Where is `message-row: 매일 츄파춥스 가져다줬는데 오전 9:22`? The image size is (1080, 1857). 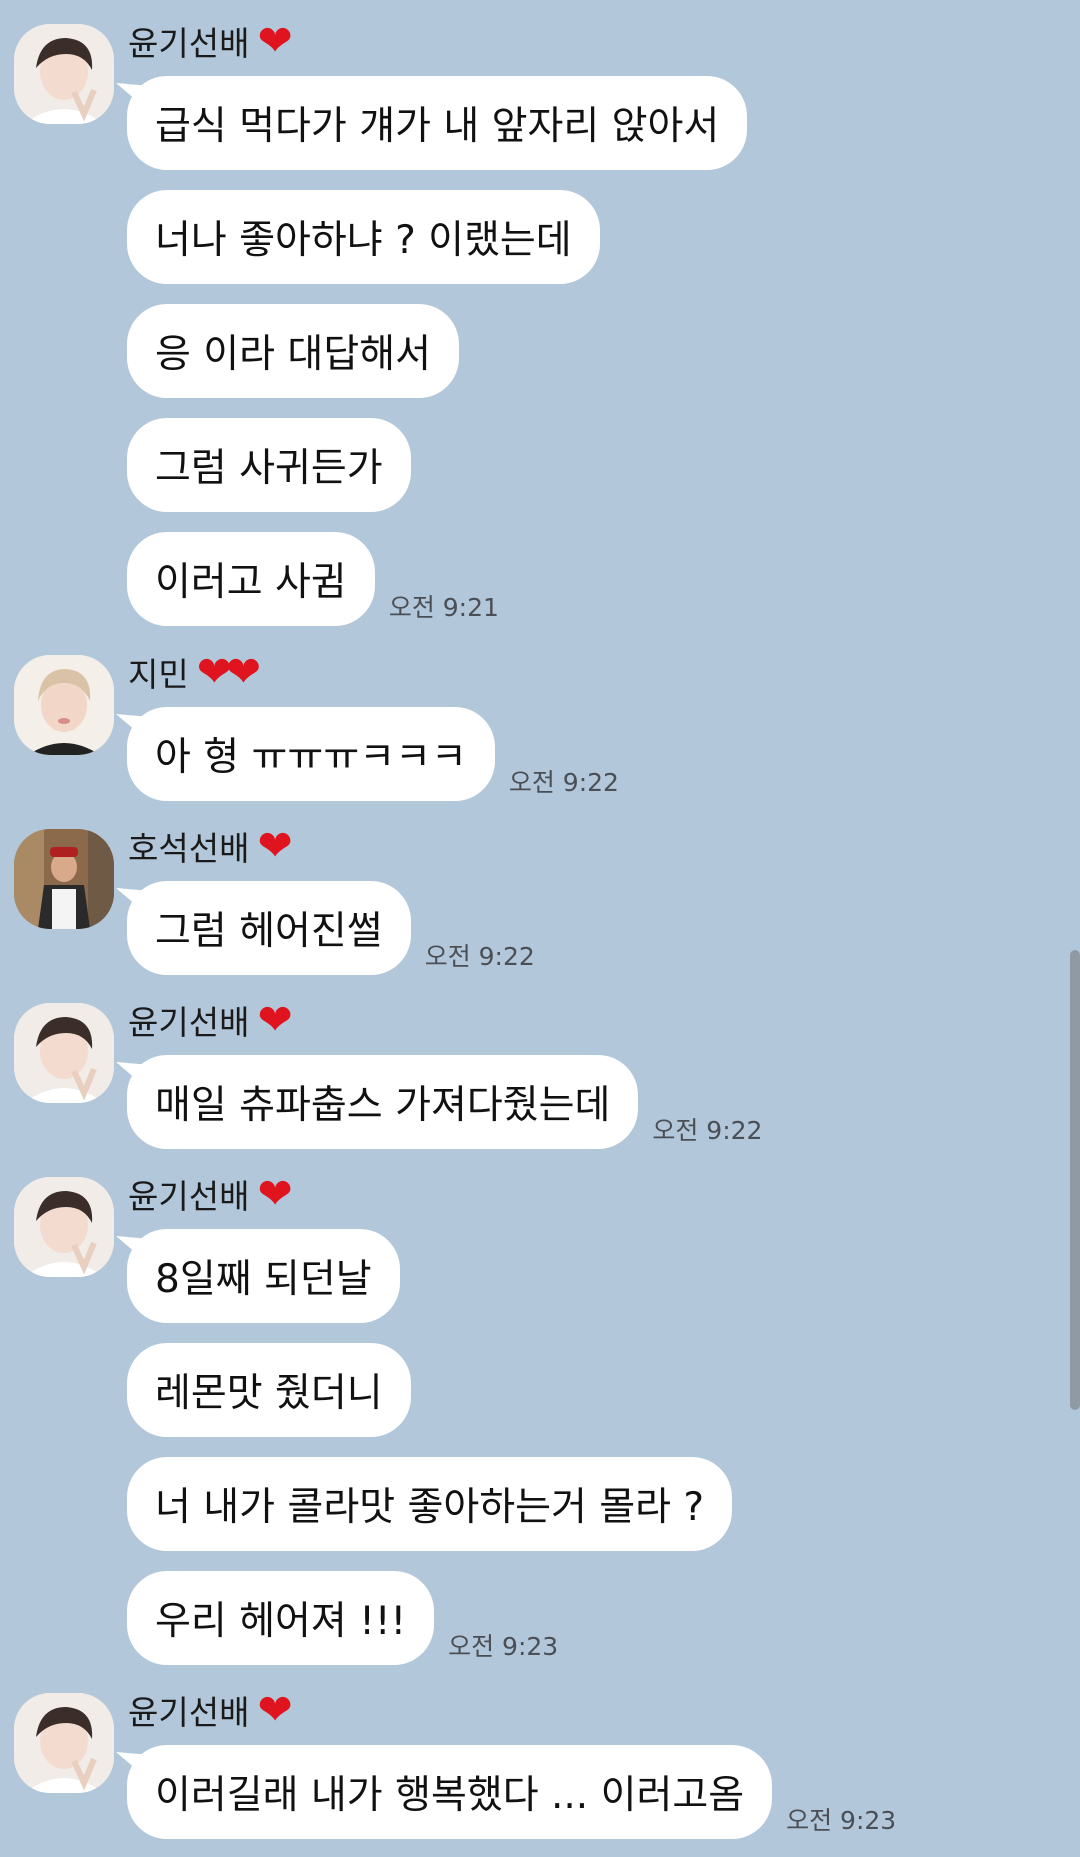 message-row: 매일 츄파춥스 가져다줬는데 오전 9:22 is located at coordinates (444, 1102).